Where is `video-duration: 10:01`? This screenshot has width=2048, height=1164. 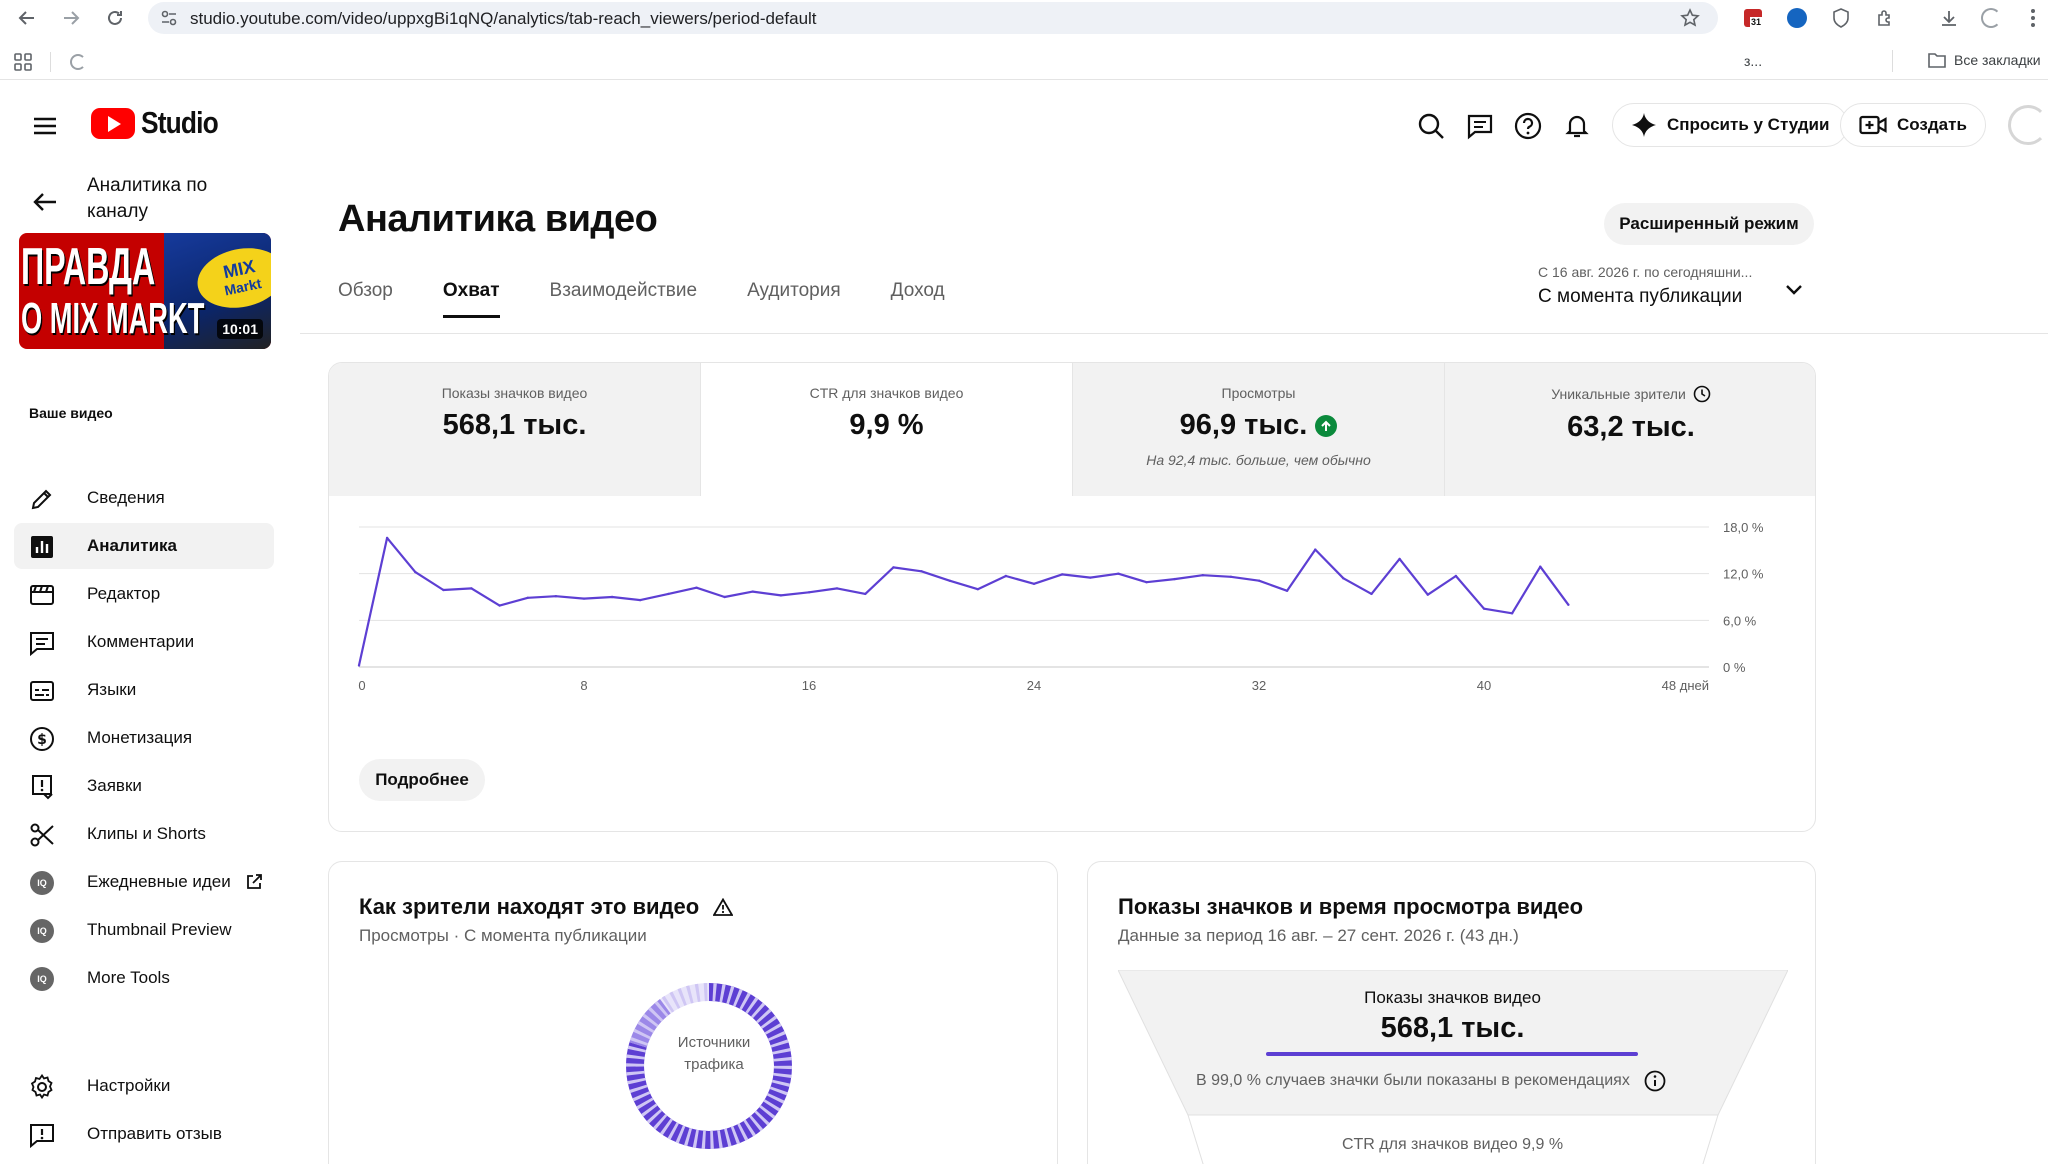 video-duration: 10:01 is located at coordinates (240, 329).